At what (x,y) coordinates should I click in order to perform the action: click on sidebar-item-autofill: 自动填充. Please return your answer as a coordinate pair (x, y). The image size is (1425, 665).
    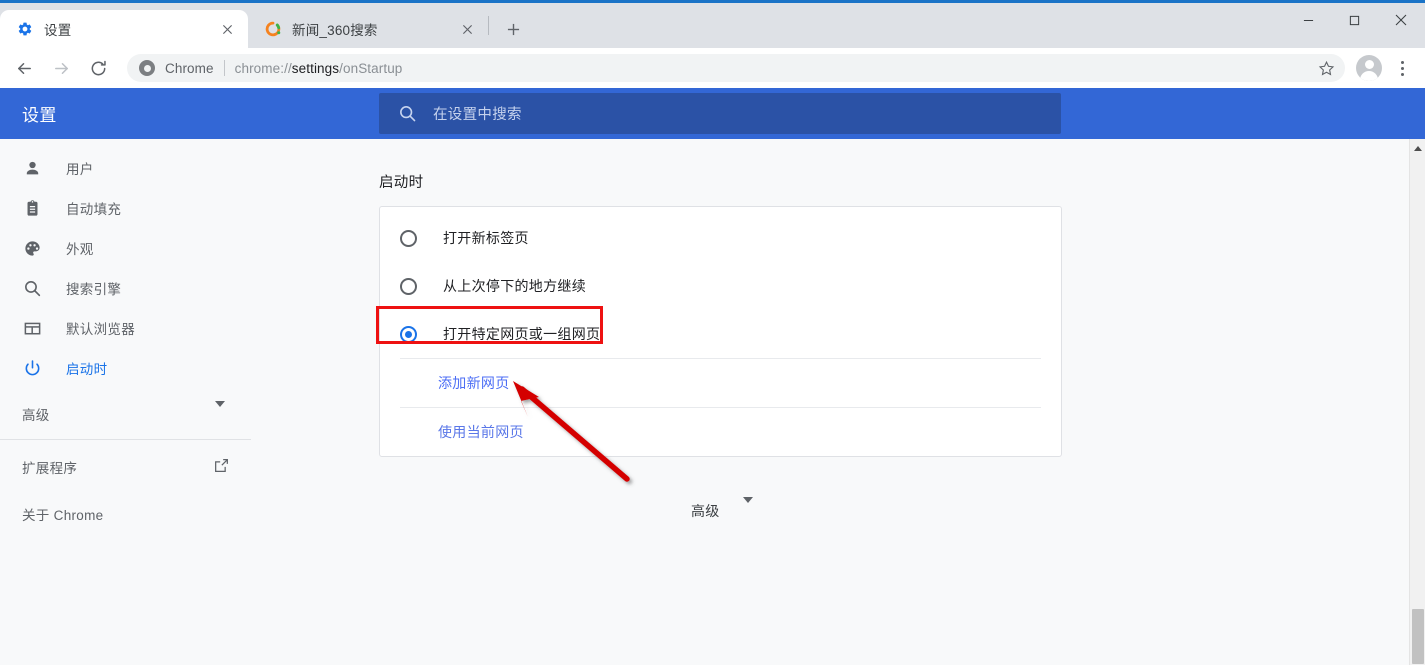
    Looking at the image, I should click on (125, 208).